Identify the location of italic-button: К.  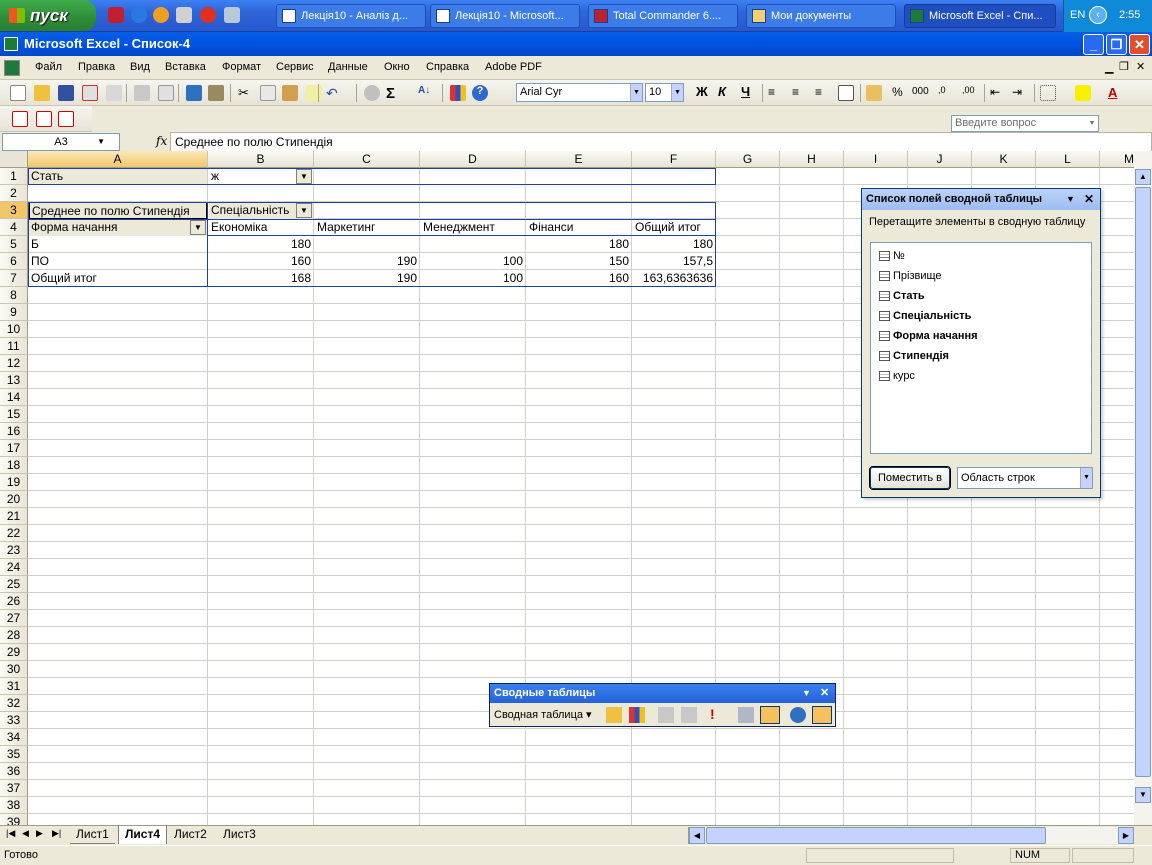
(722, 91).